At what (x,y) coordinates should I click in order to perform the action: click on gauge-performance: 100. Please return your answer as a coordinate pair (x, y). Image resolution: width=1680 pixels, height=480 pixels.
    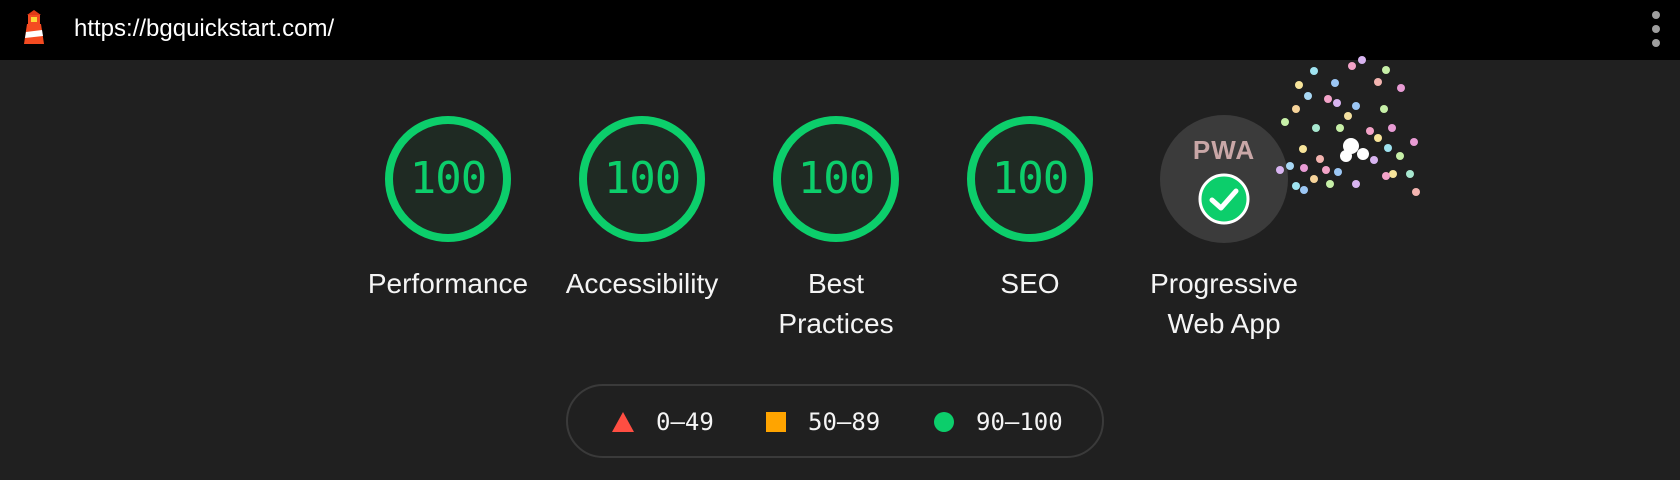
    Looking at the image, I should click on (448, 179).